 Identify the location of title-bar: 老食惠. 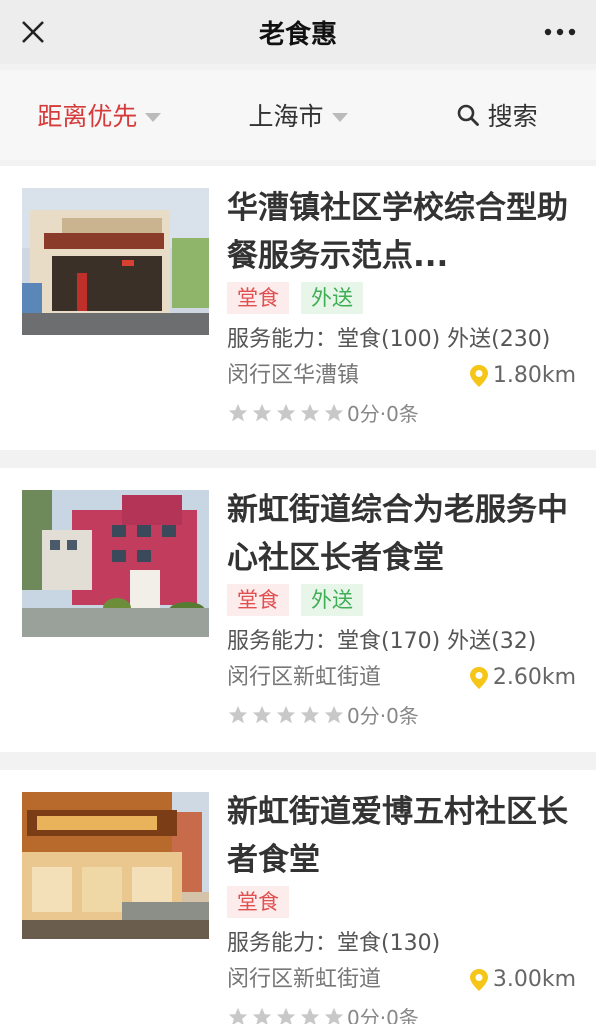
(298, 32).